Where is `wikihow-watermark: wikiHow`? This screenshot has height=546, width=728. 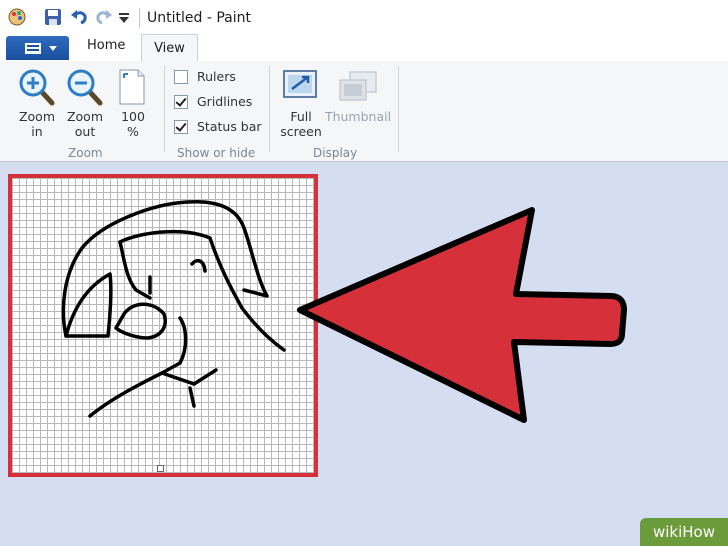 wikihow-watermark: wikiHow is located at coordinates (684, 532).